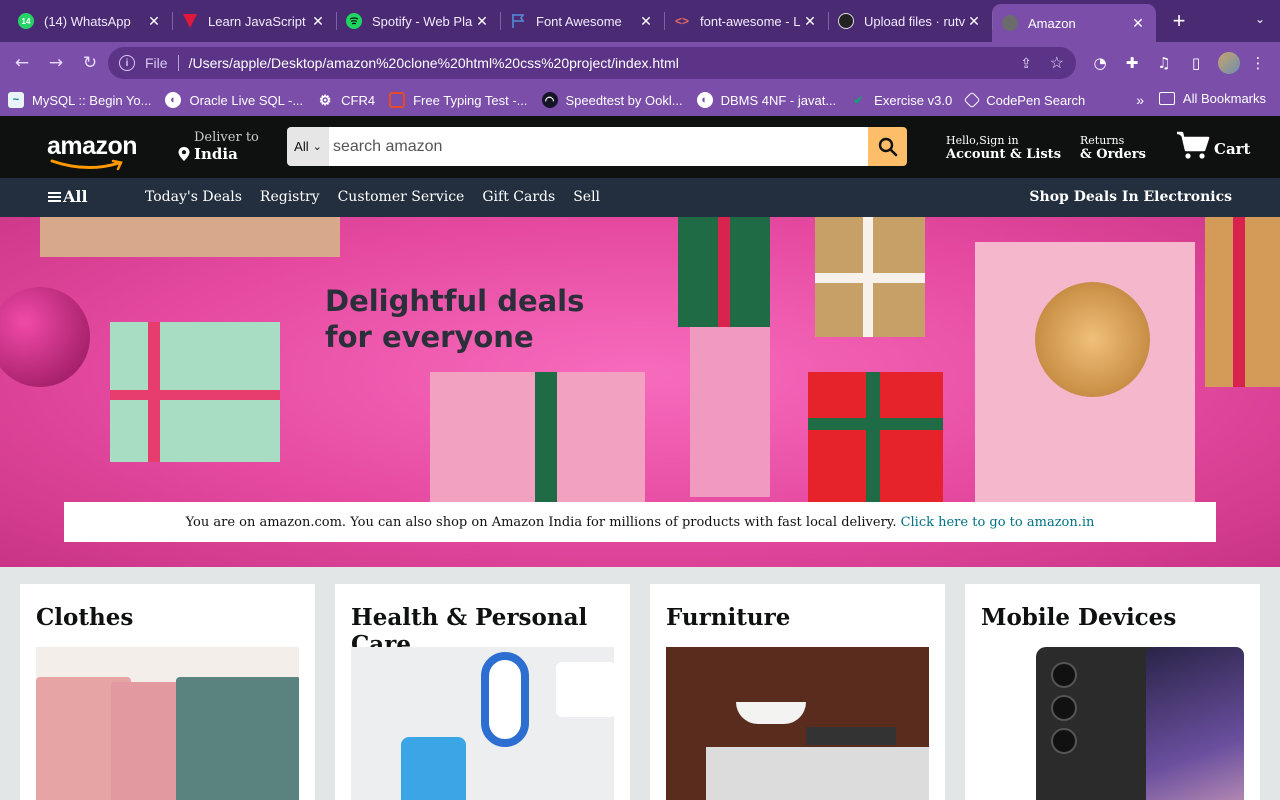 Image resolution: width=1280 pixels, height=800 pixels. I want to click on info-icon: i, so click(127, 63).